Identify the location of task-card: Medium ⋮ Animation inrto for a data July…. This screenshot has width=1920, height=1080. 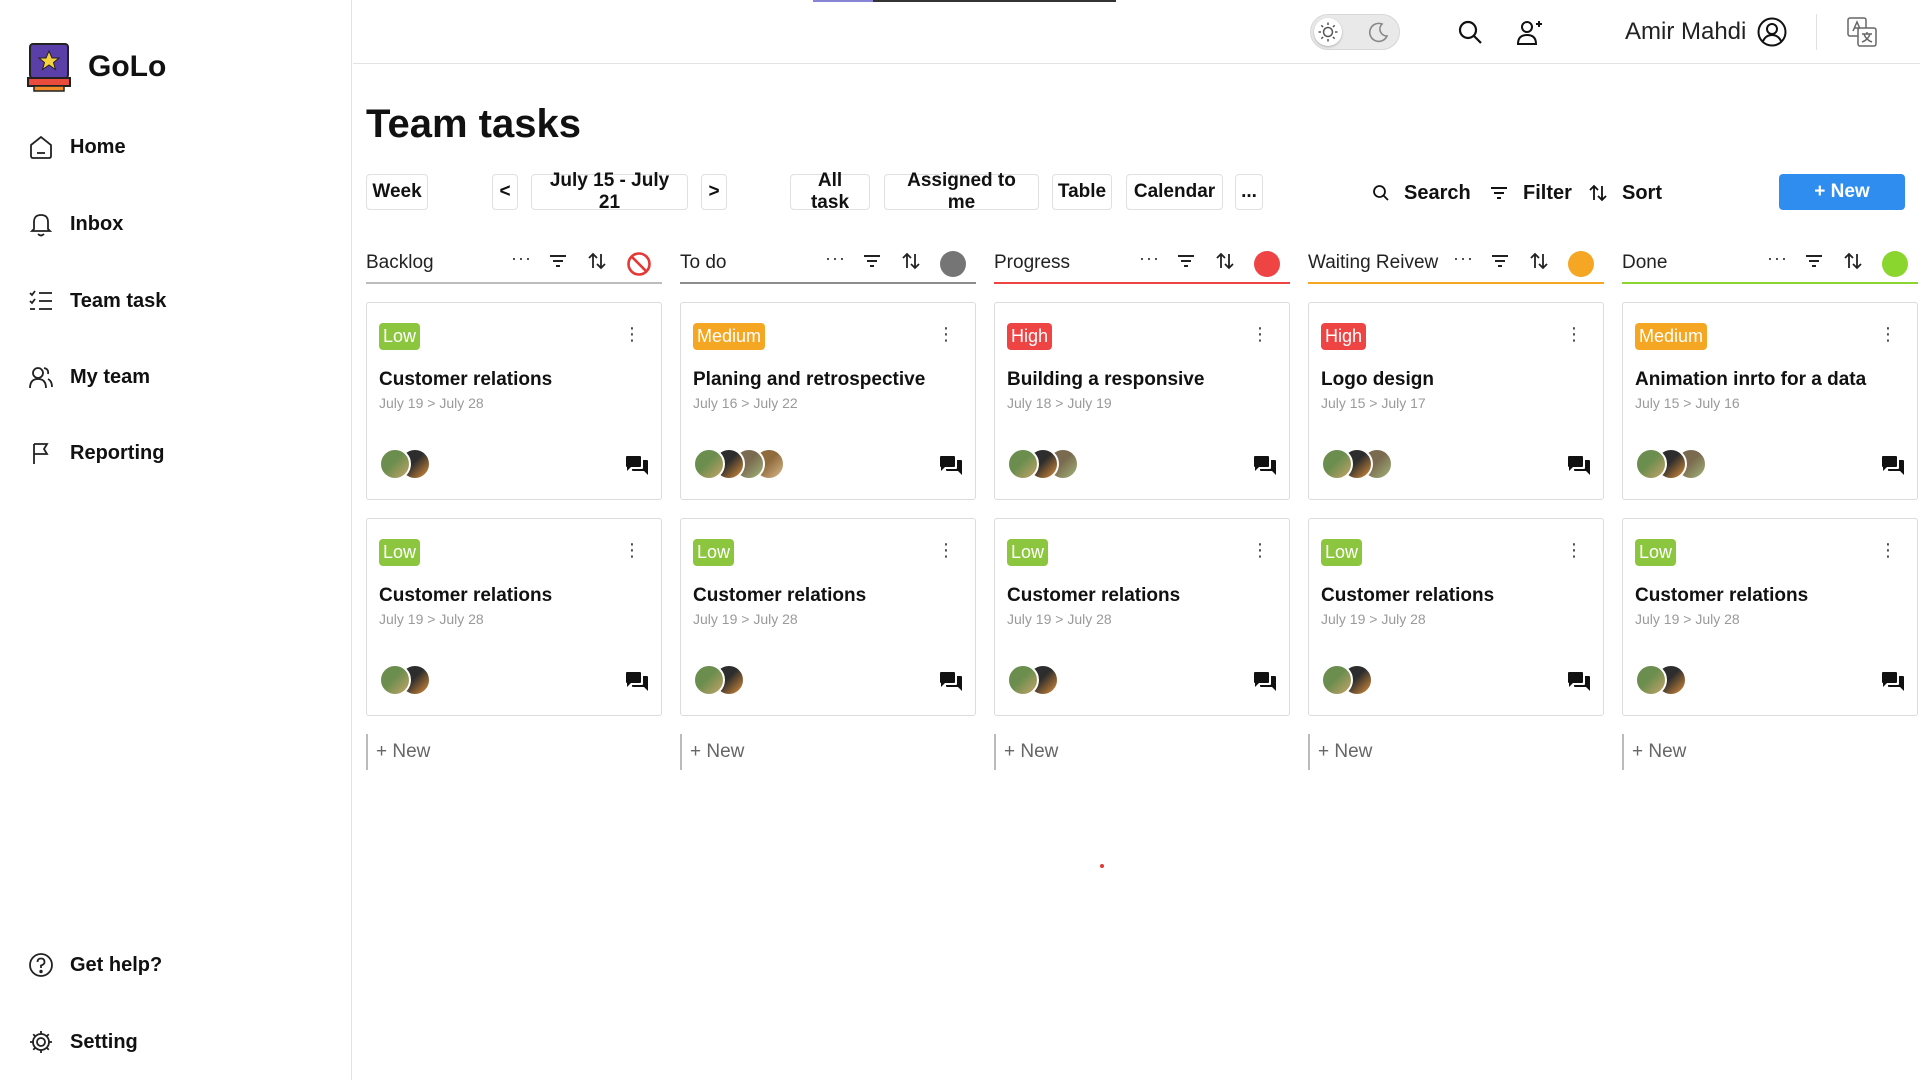
(1770, 401).